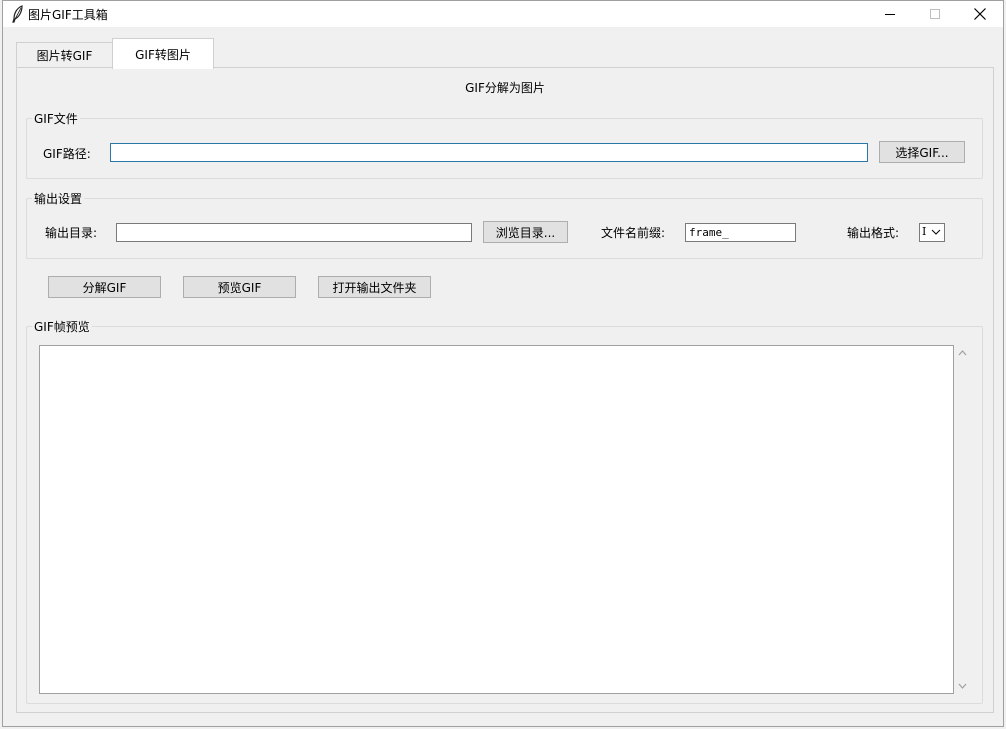 The height and width of the screenshot is (729, 1006). What do you see at coordinates (505, 88) in the screenshot?
I see `page-heading: GIF分解为图片` at bounding box center [505, 88].